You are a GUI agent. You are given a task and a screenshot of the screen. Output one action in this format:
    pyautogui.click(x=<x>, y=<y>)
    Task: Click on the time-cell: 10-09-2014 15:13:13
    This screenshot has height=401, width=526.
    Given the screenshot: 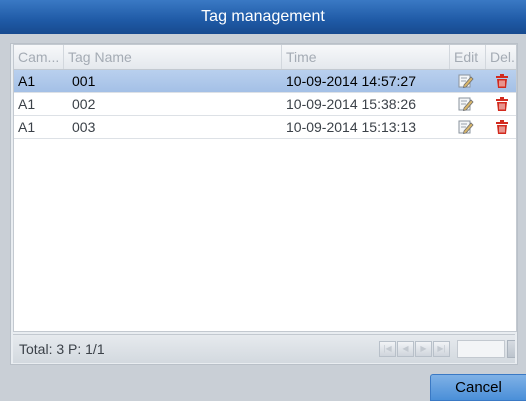 What is the action you would take?
    pyautogui.click(x=351, y=127)
    